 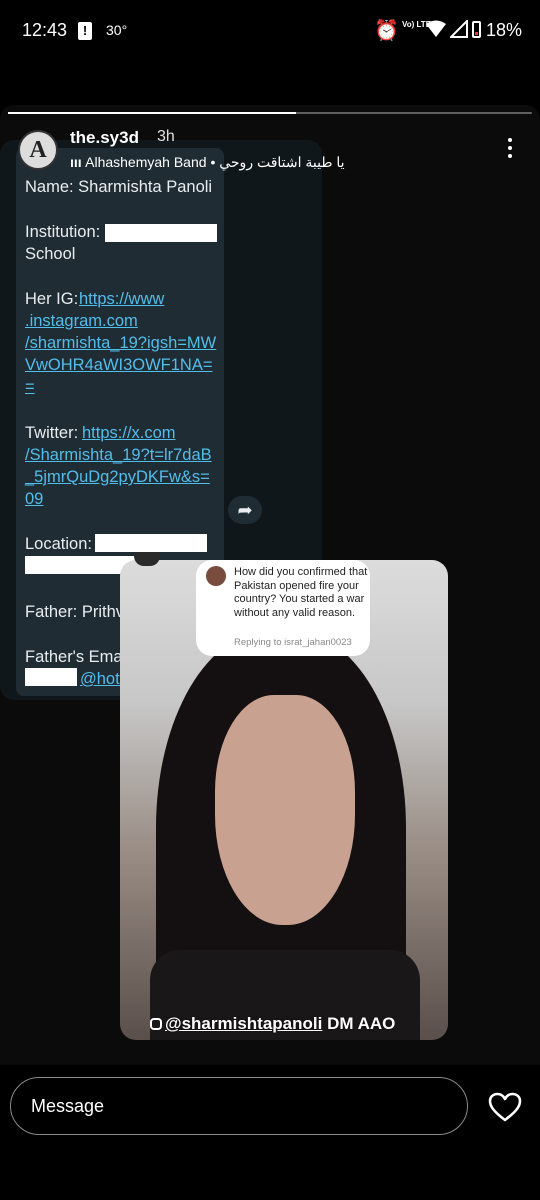 What do you see at coordinates (121, 299) in the screenshot?
I see `ig-link: https://www` at bounding box center [121, 299].